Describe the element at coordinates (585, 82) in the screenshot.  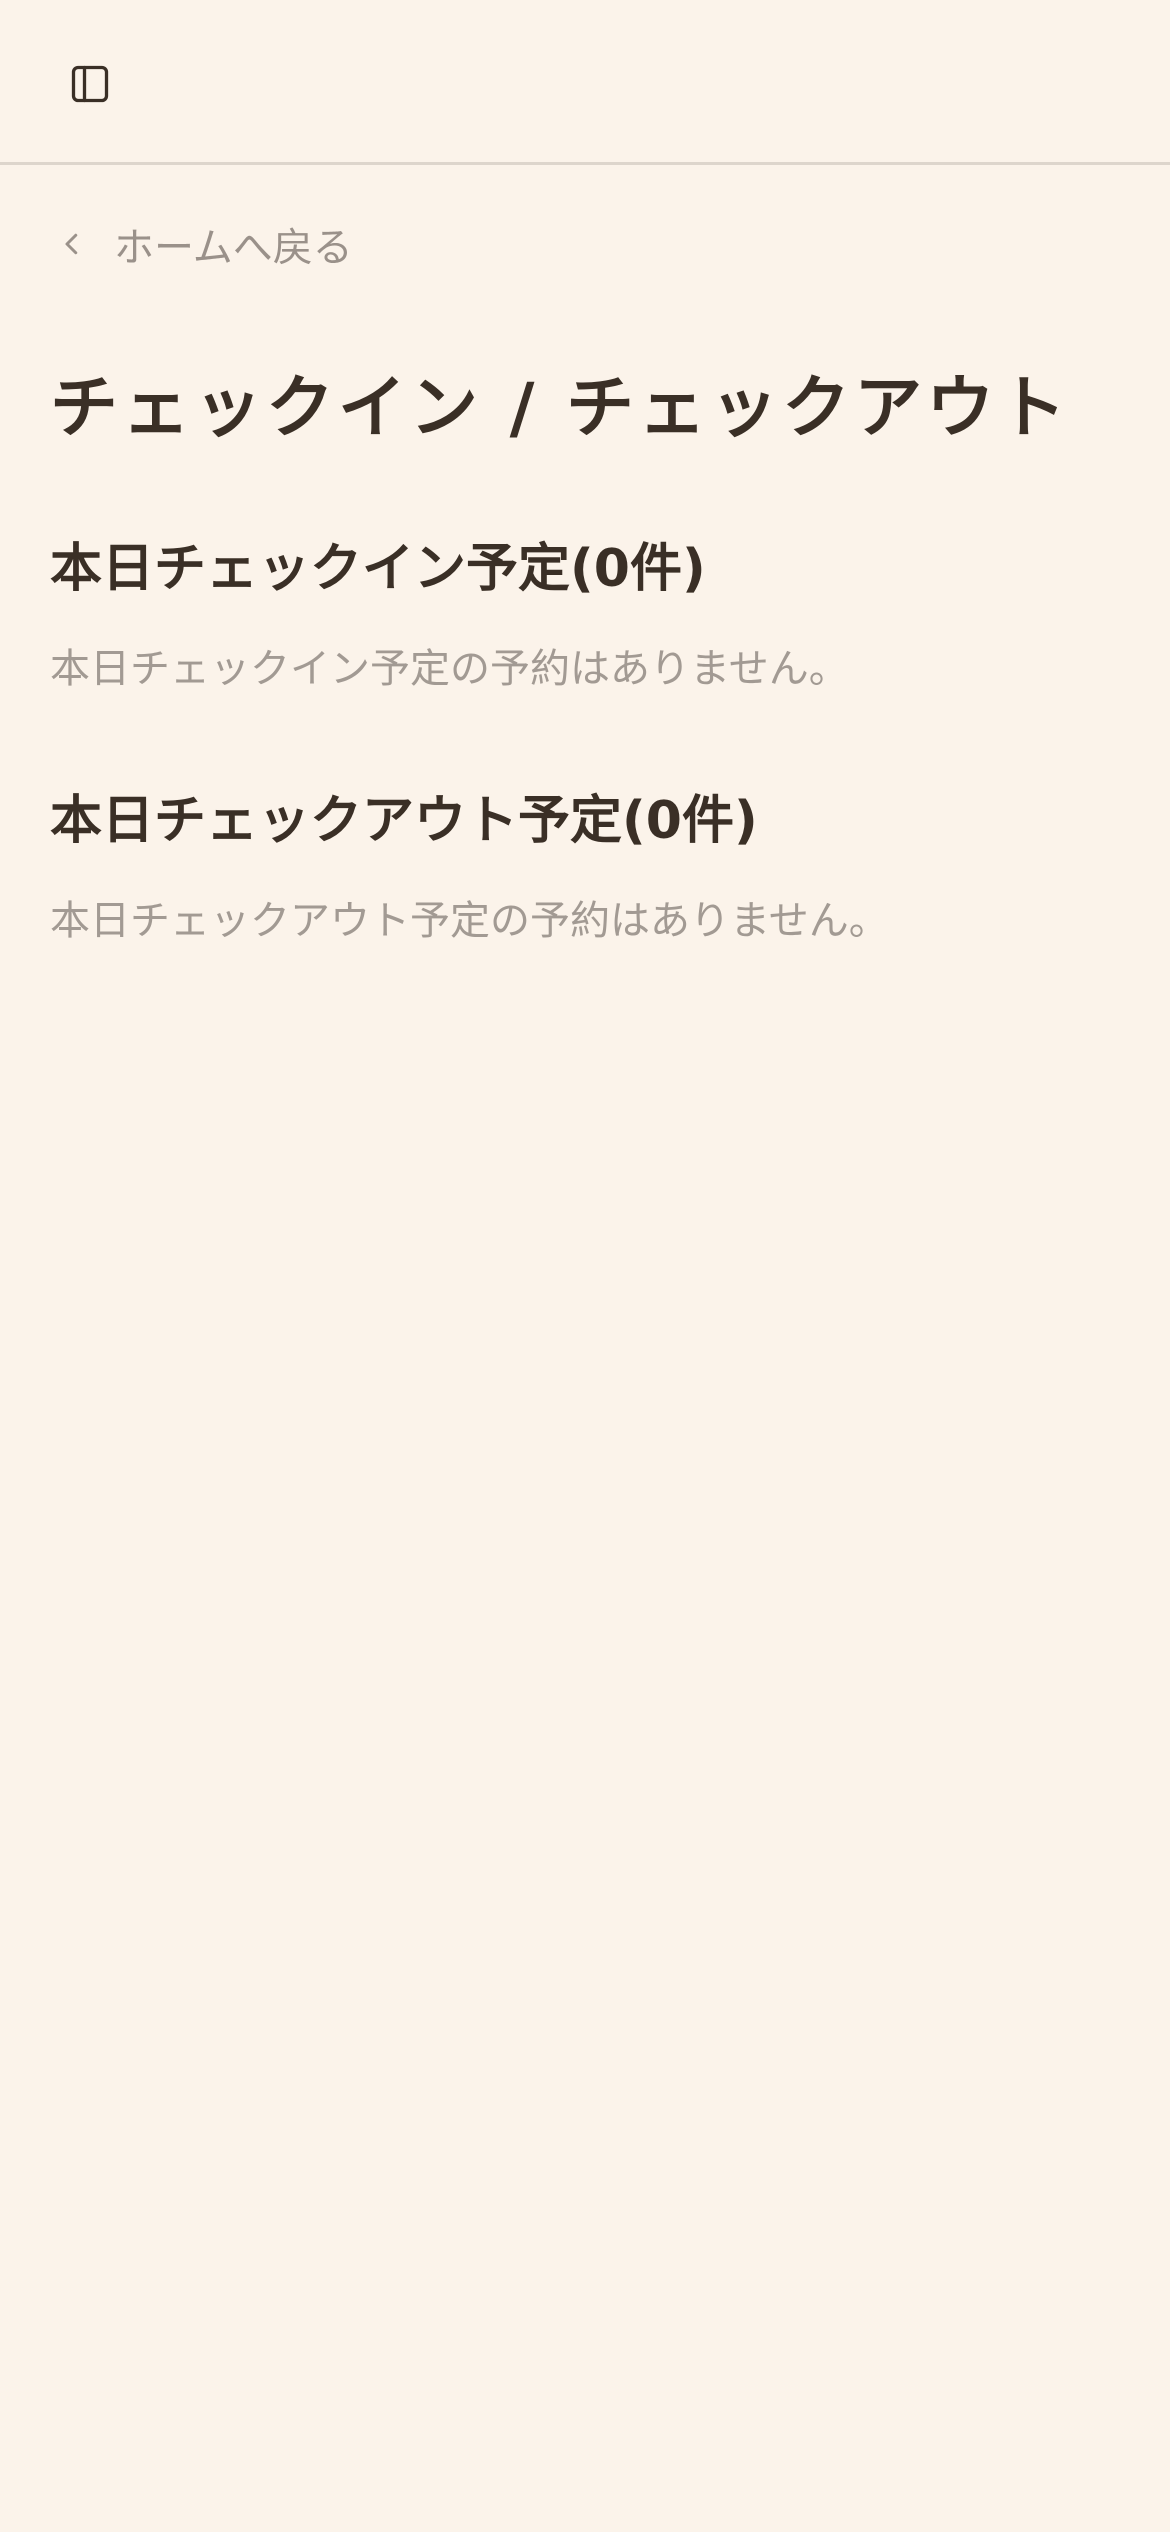
I see `top-bar` at that location.